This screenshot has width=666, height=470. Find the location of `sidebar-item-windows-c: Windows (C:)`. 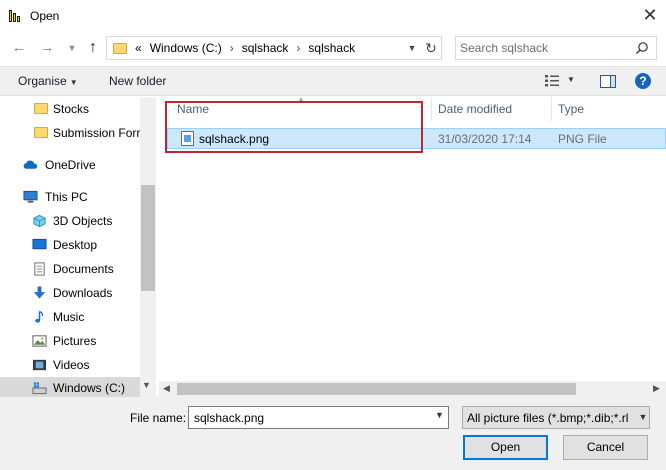

sidebar-item-windows-c: Windows (C:) is located at coordinates (70, 387).